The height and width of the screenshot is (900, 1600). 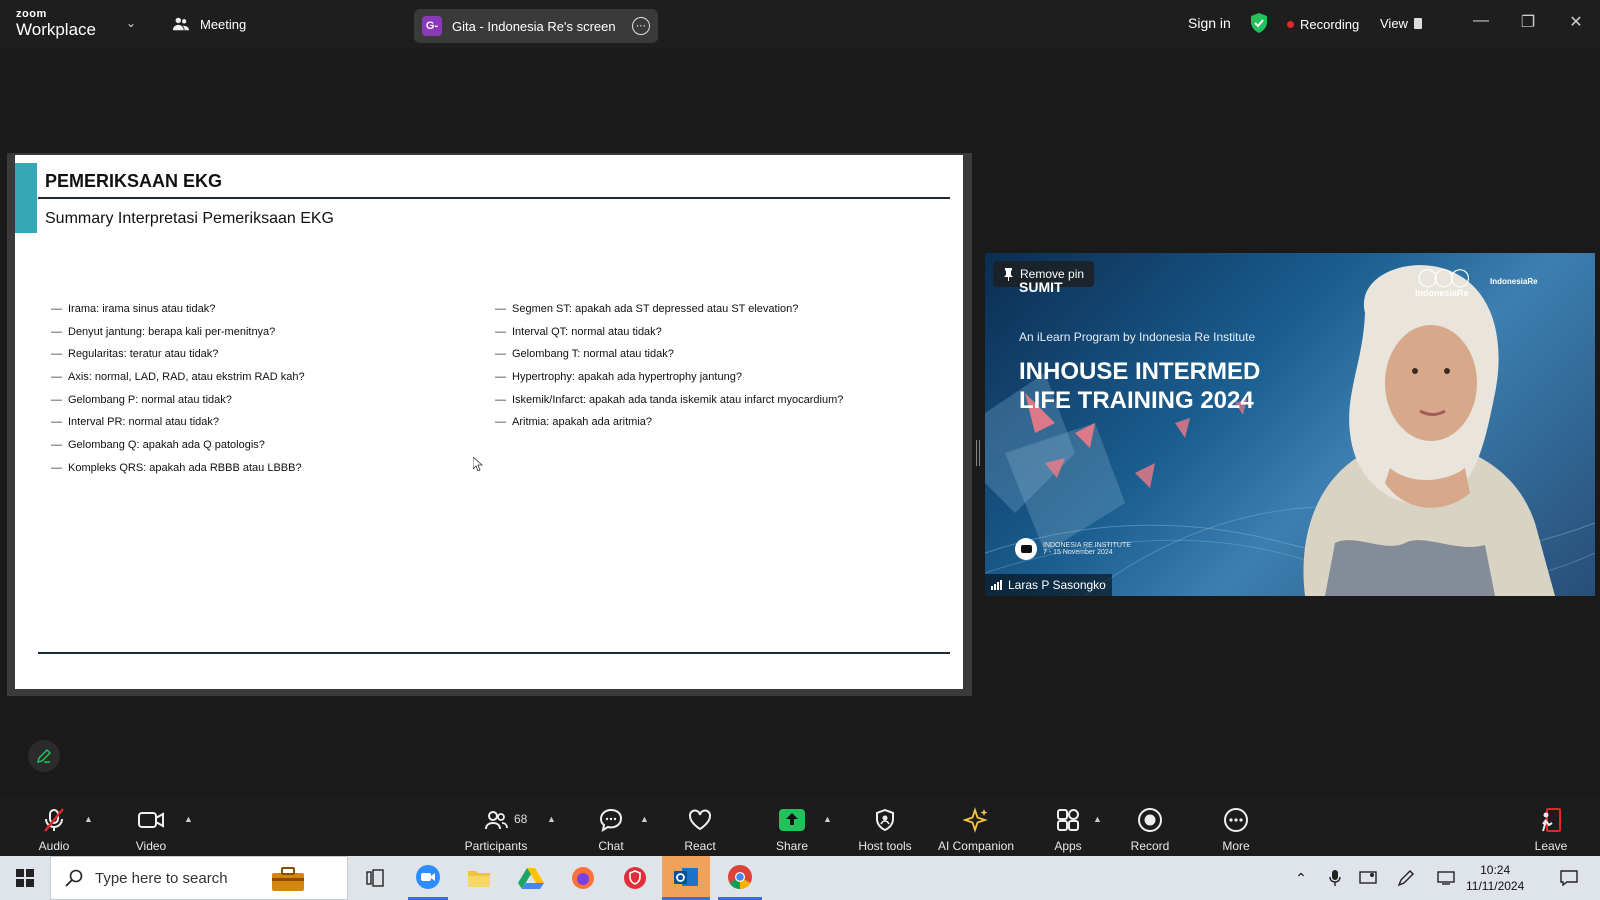 What do you see at coordinates (151, 827) in the screenshot?
I see `video-button: Video` at bounding box center [151, 827].